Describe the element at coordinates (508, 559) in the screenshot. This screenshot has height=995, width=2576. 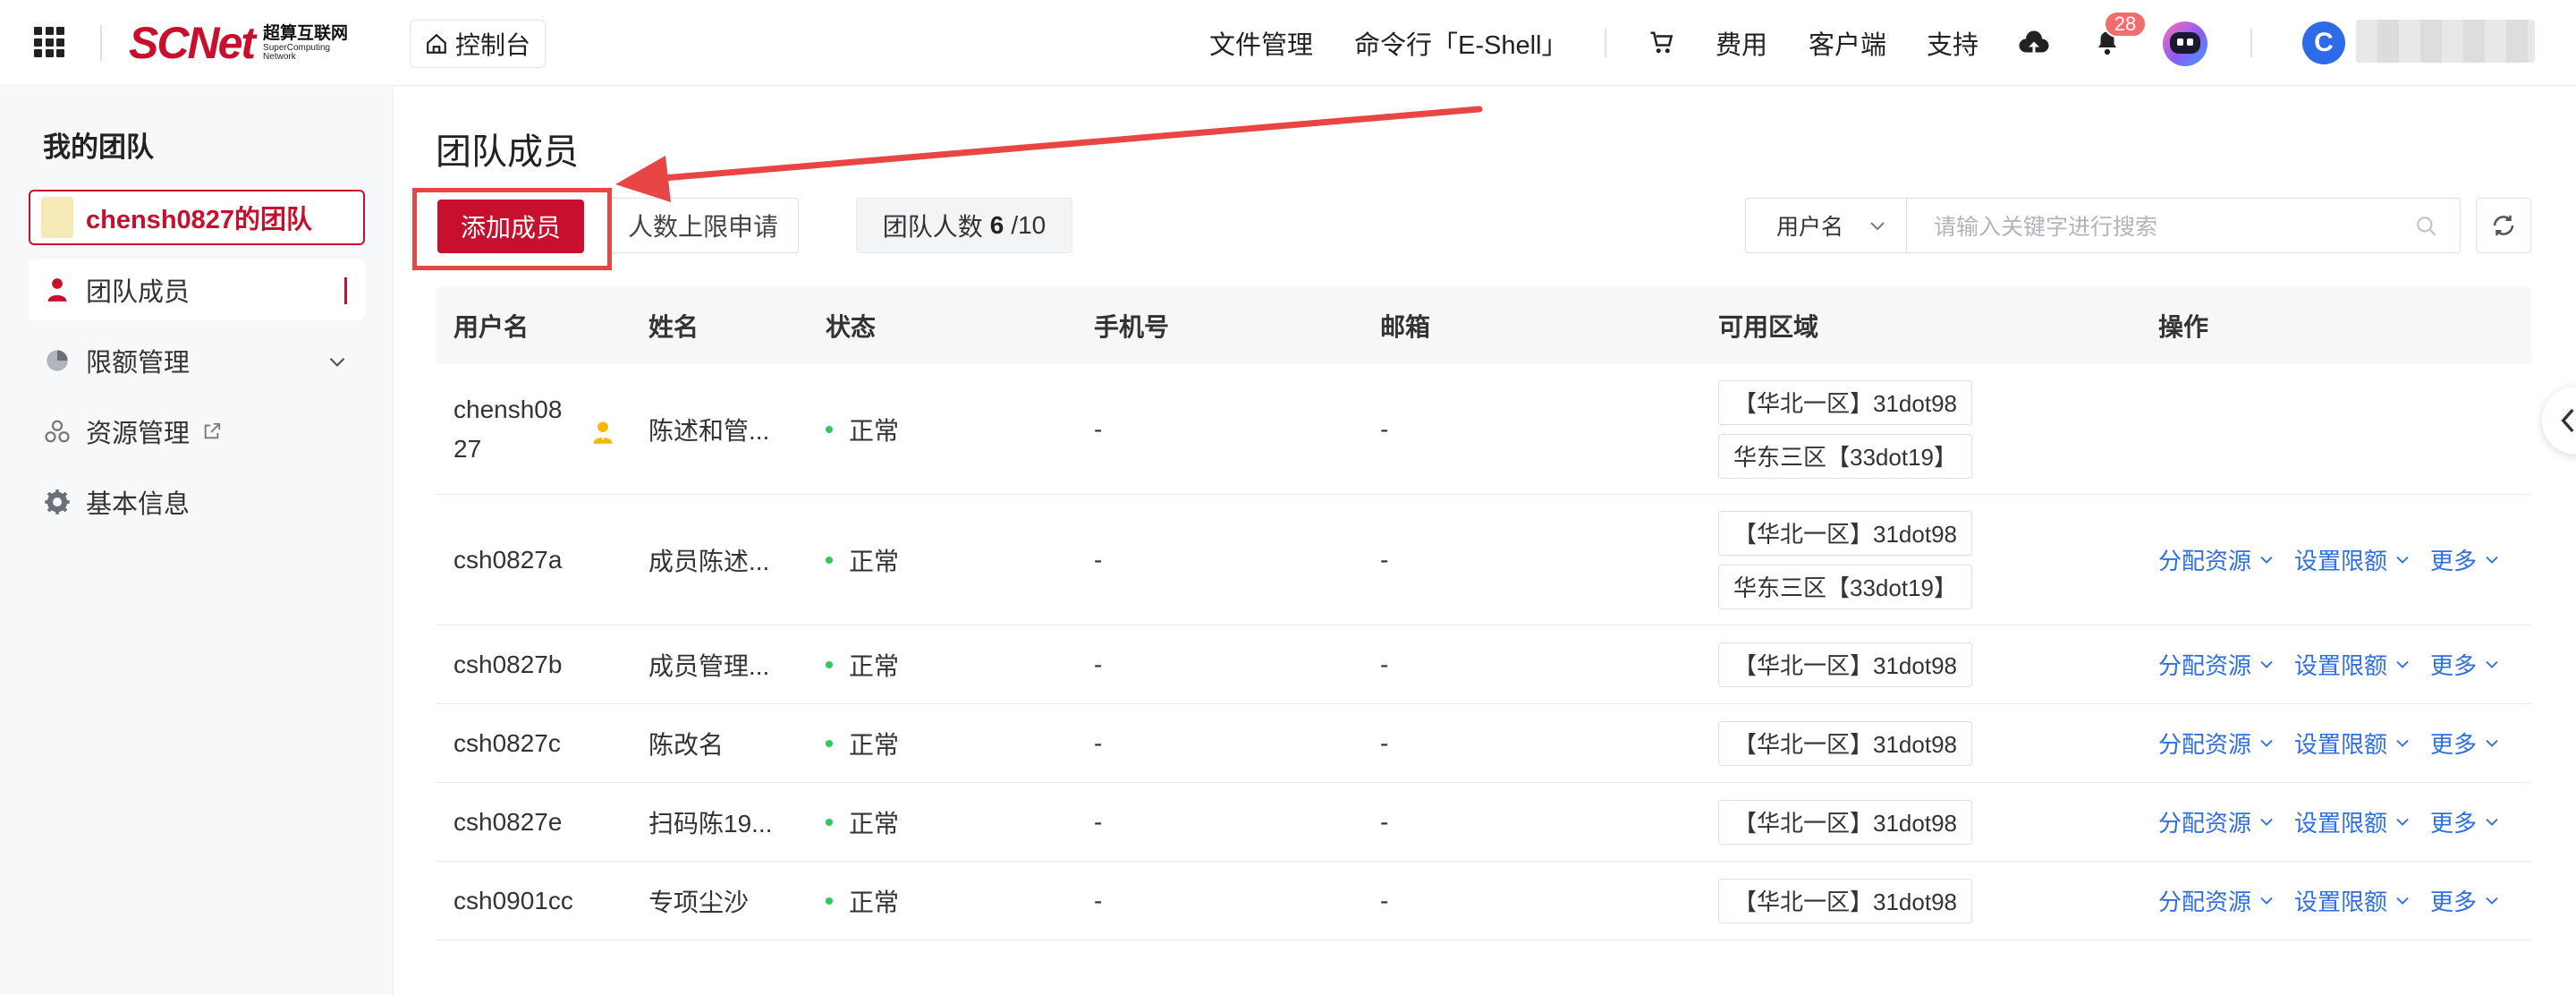
I see `cell-username: csh0827a` at that location.